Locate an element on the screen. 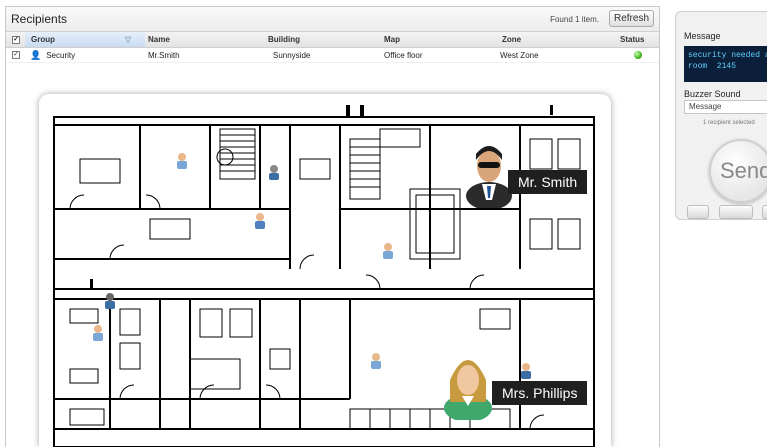 The height and width of the screenshot is (447, 767). status-cell is located at coordinates (638, 55).